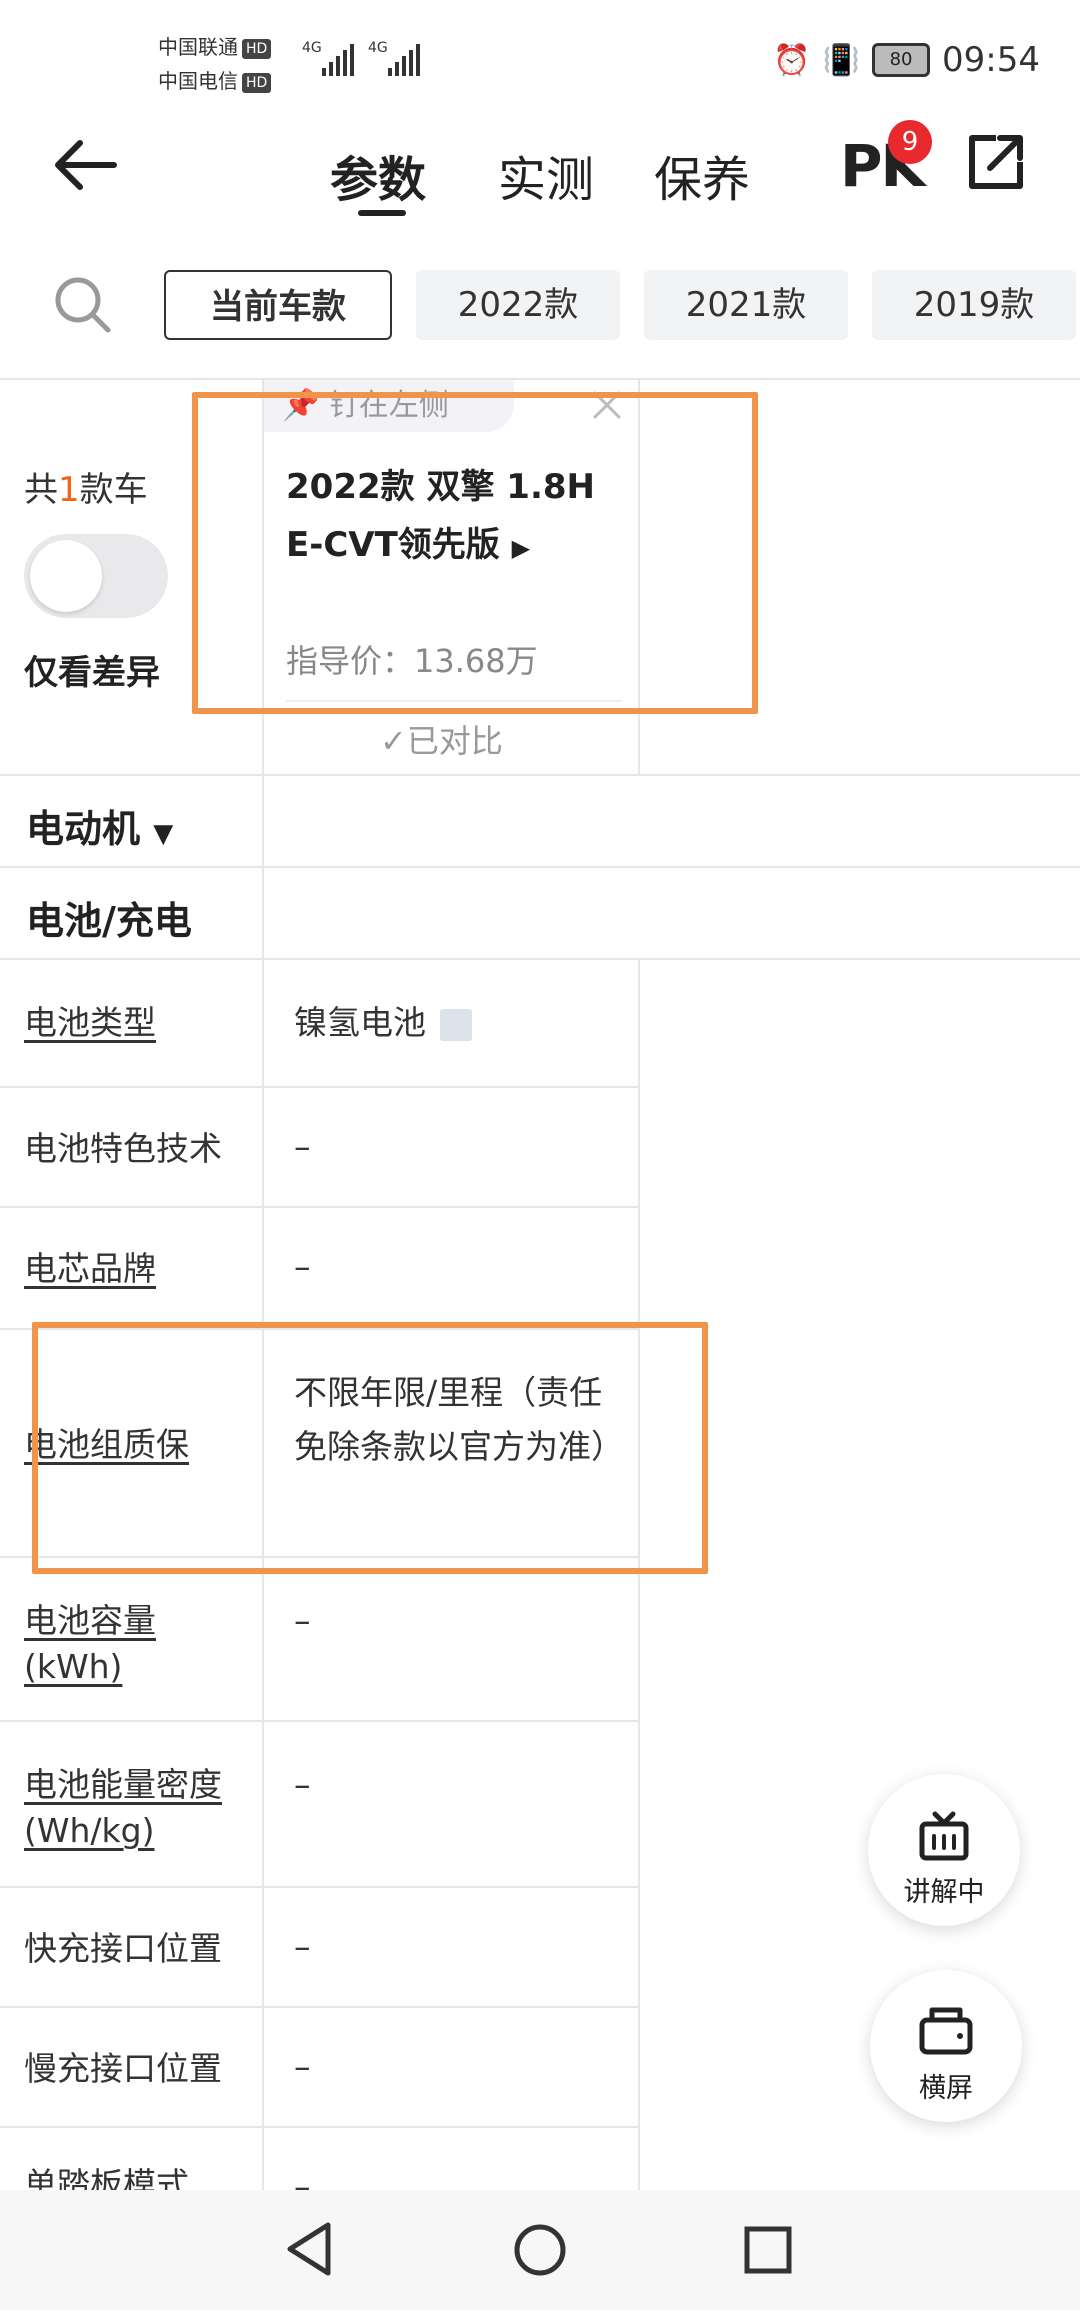 The image size is (1080, 2310). I want to click on row-label-battery-type: 电池类型, so click(139, 1023).